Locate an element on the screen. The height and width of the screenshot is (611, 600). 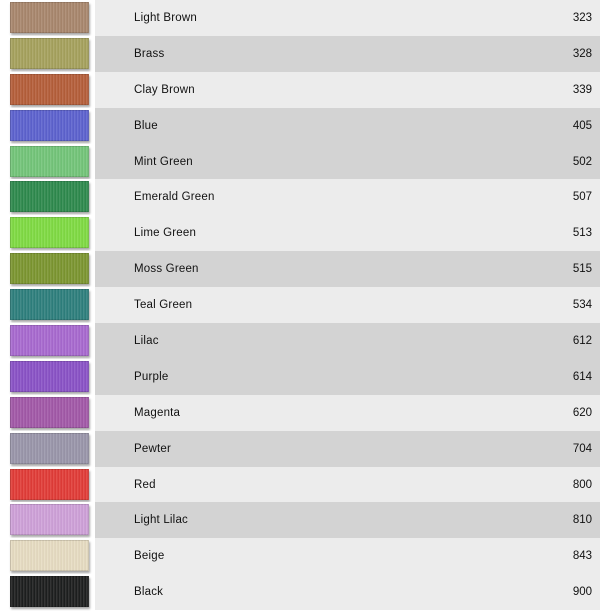
table-row: Clay Brown 339 is located at coordinates (300, 89).